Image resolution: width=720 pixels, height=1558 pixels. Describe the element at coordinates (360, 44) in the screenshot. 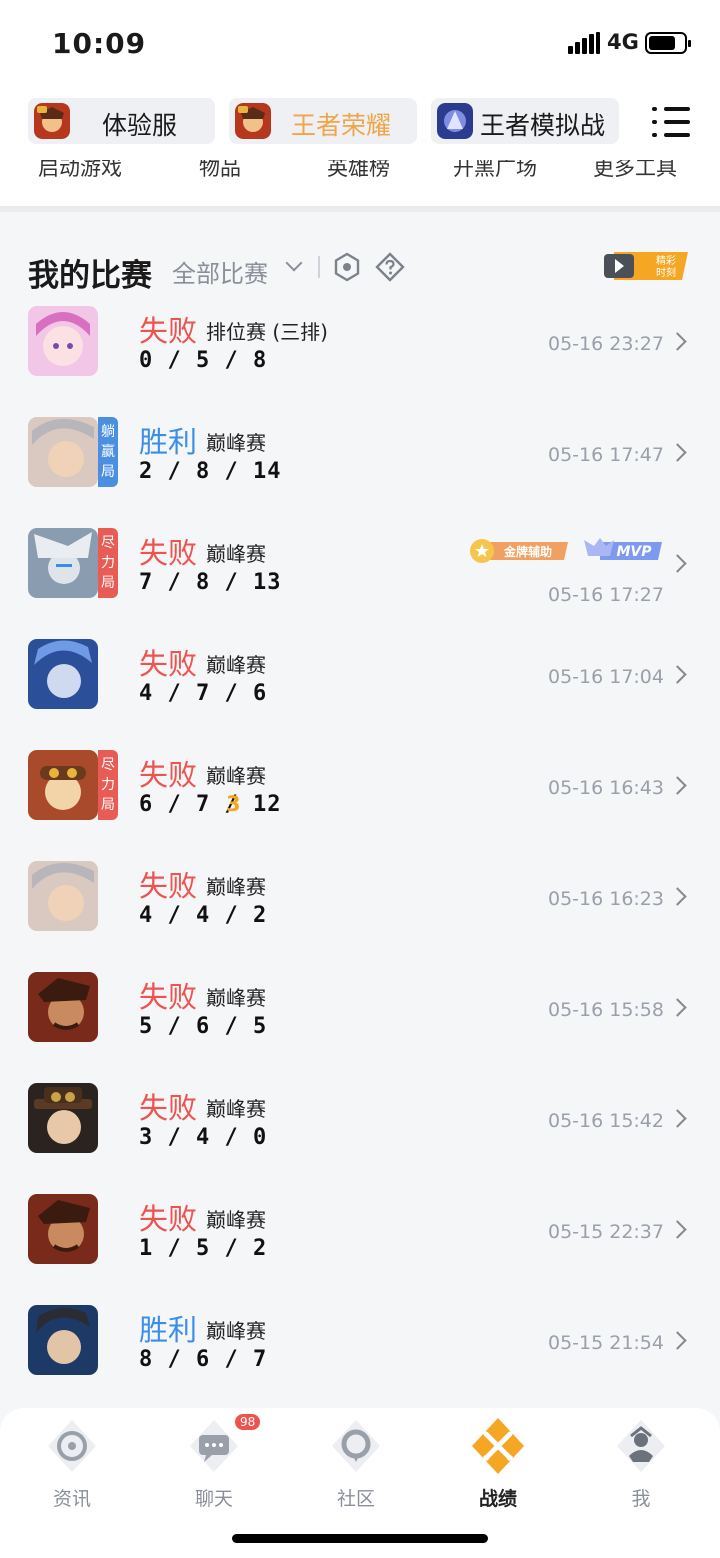

I see `status-bar: 10:09 4G` at that location.